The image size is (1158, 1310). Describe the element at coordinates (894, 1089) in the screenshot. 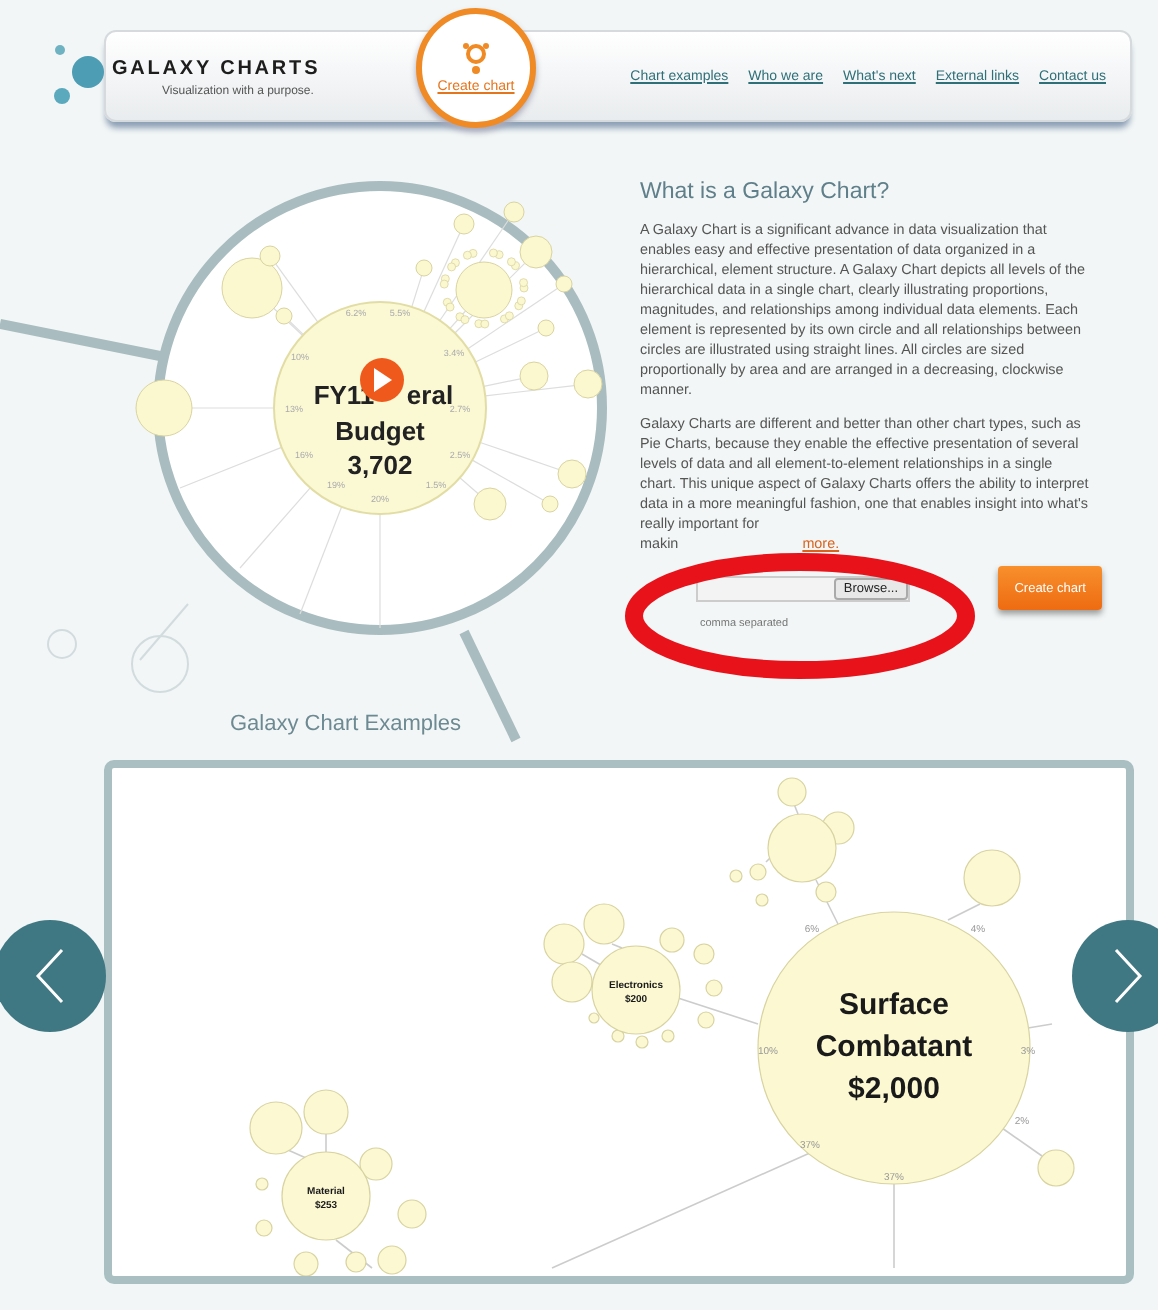

I see `chart-label: $2,000` at that location.